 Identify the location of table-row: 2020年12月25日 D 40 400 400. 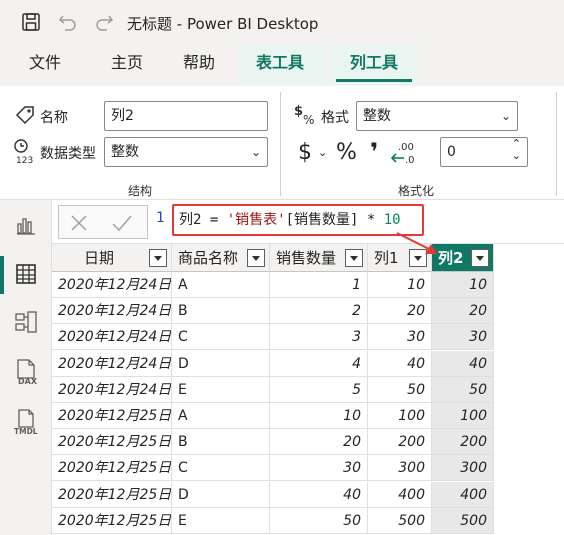
(308, 494).